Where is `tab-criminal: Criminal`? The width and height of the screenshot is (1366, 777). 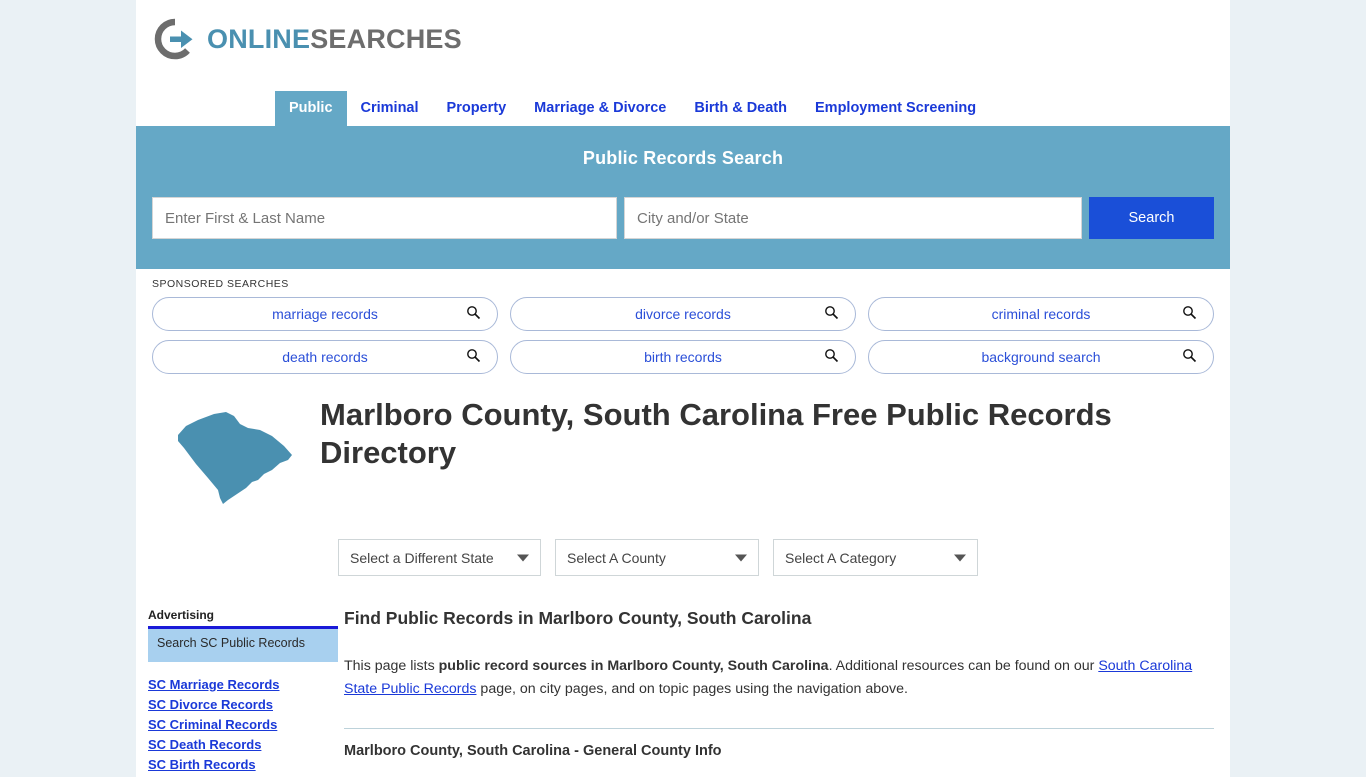
tab-criminal: Criminal is located at coordinates (390, 109).